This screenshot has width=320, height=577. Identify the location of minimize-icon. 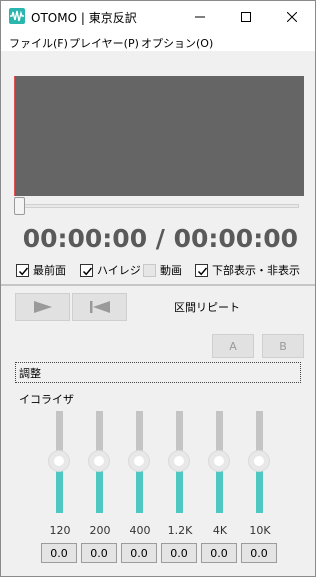
(200, 16).